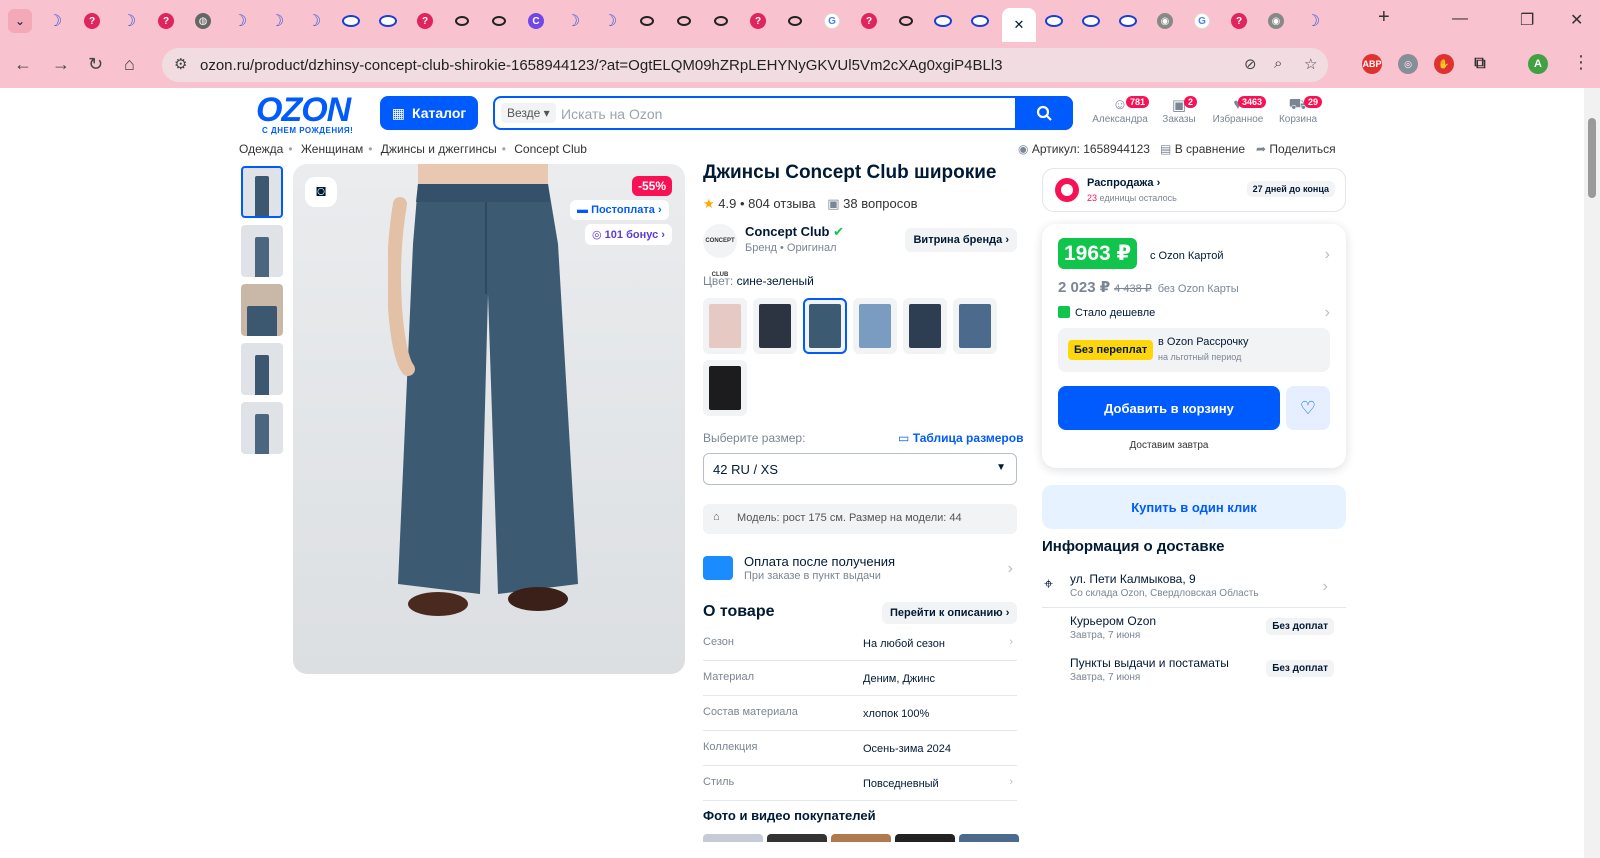 The width and height of the screenshot is (1600, 858). What do you see at coordinates (1194, 507) in the screenshot?
I see `buy-one-click-button: Купить в один клик` at bounding box center [1194, 507].